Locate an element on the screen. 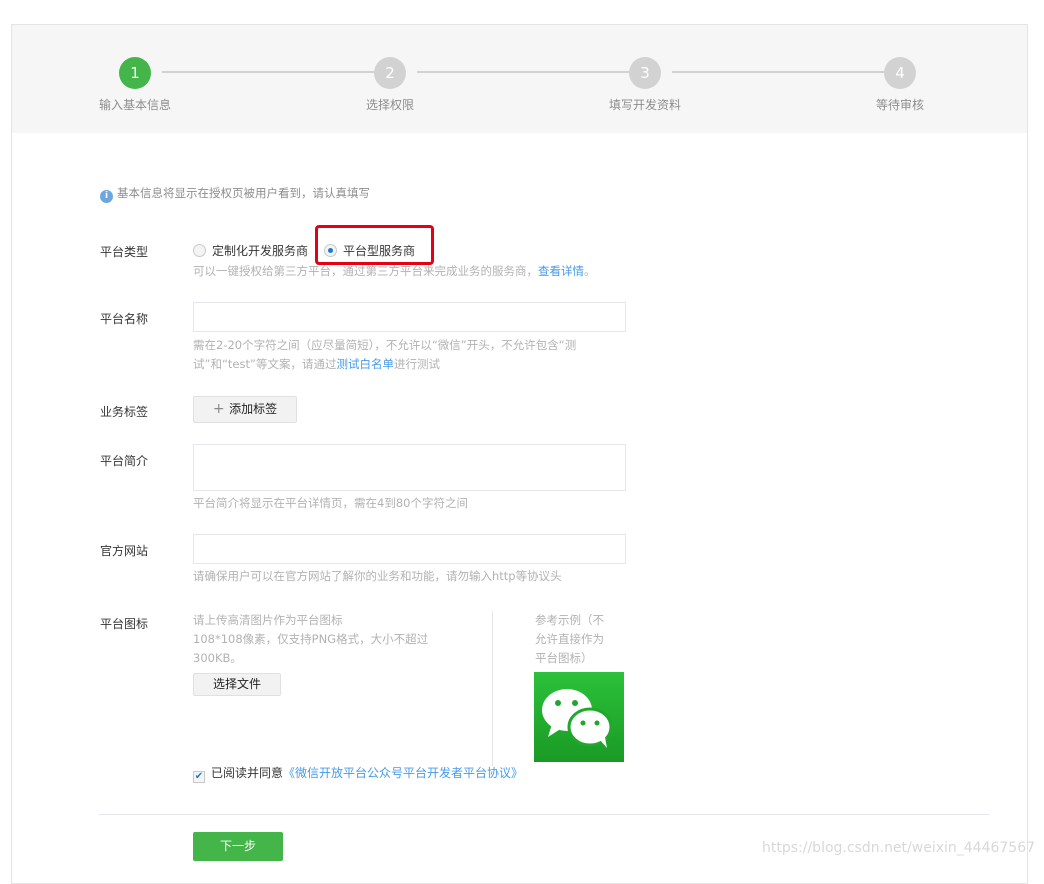 This screenshot has width=1044, height=884. choose-file-button: 选择文件 is located at coordinates (237, 684).